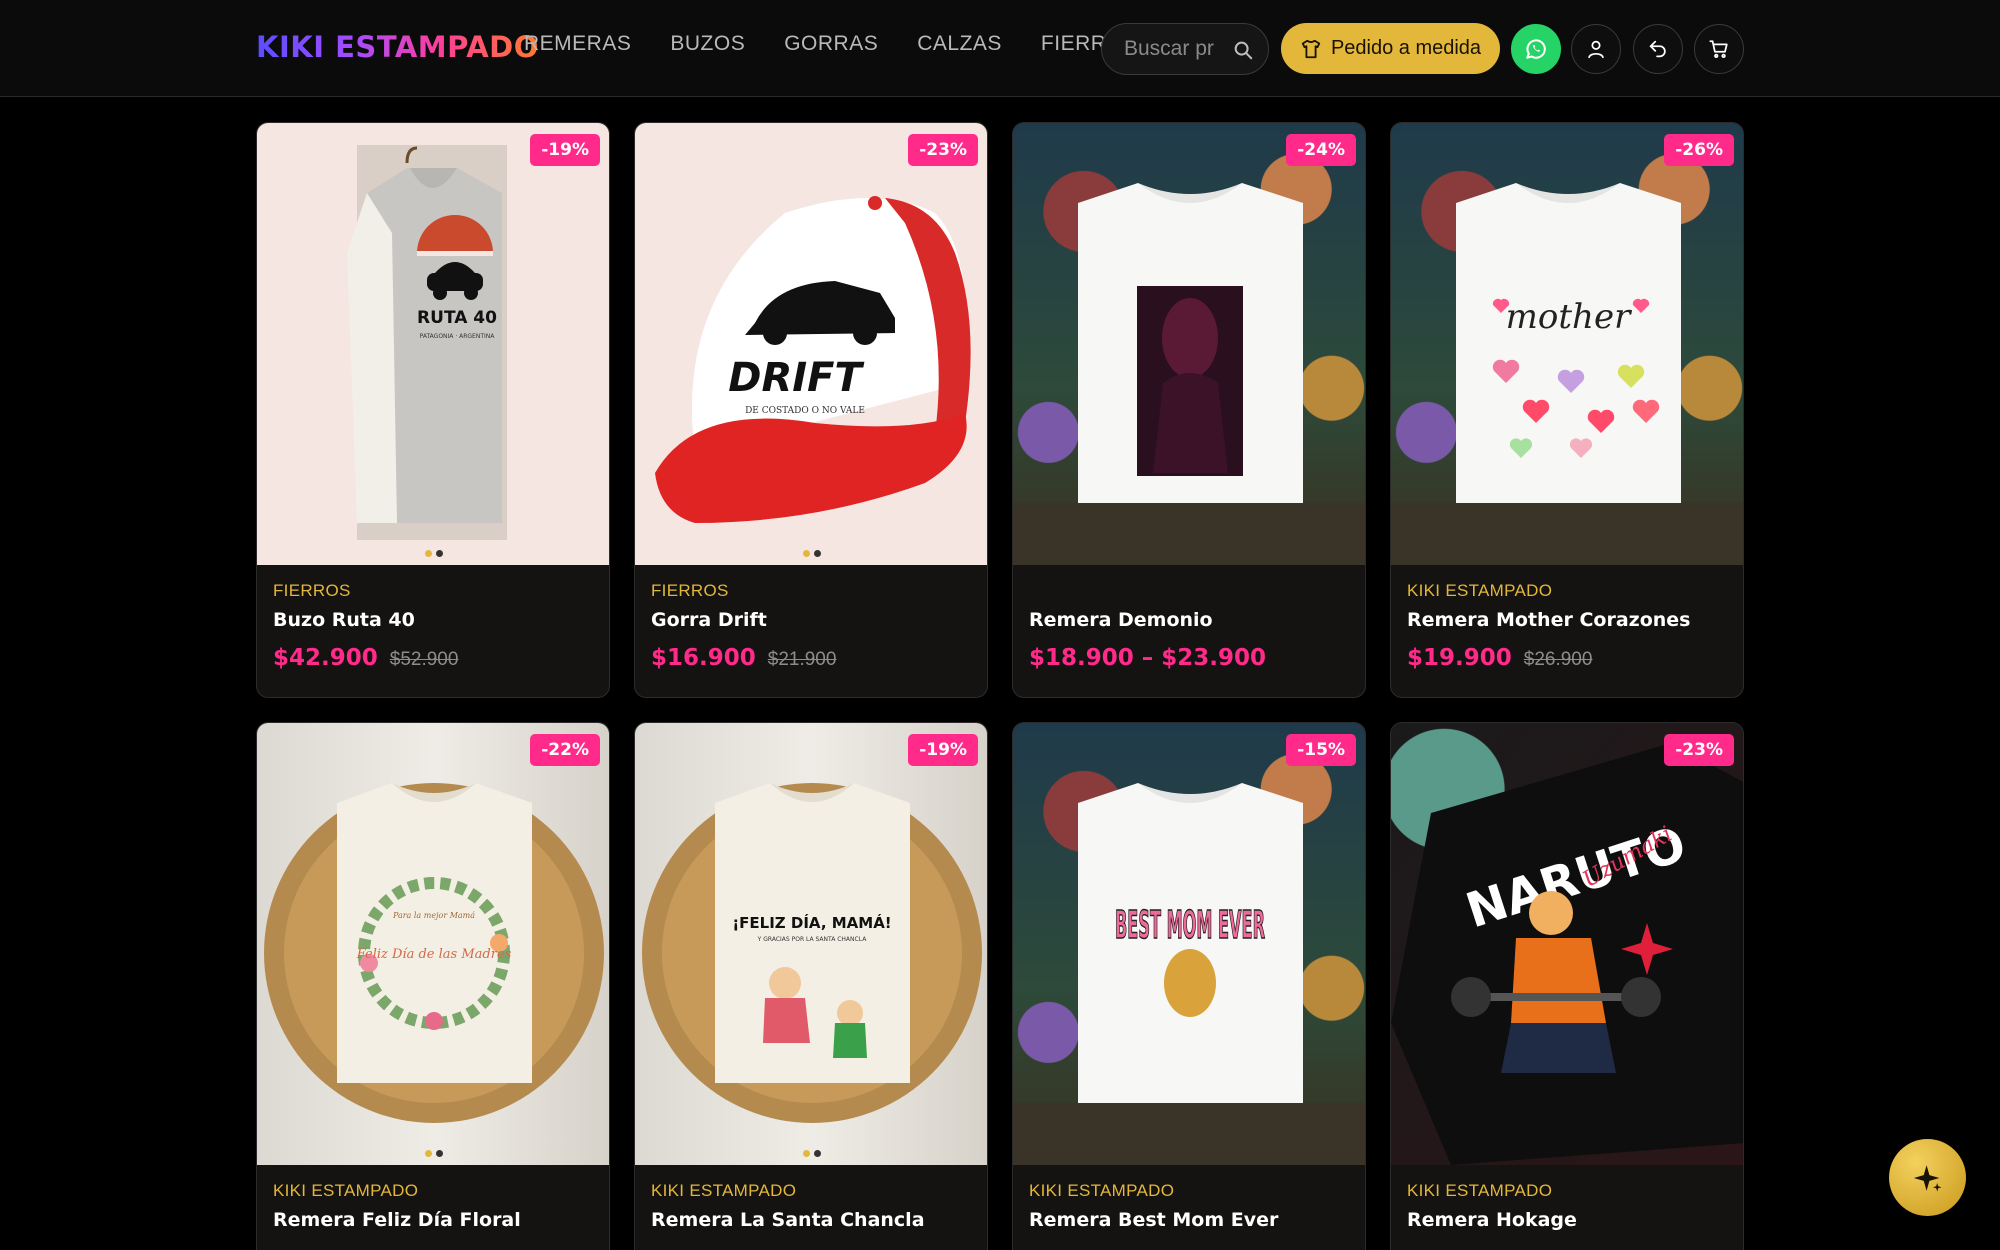 This screenshot has height=1250, width=2000. Describe the element at coordinates (427, 342) in the screenshot. I see `hoodie-image: RUTA 40 PATAGONIA · ARGENTINA` at that location.